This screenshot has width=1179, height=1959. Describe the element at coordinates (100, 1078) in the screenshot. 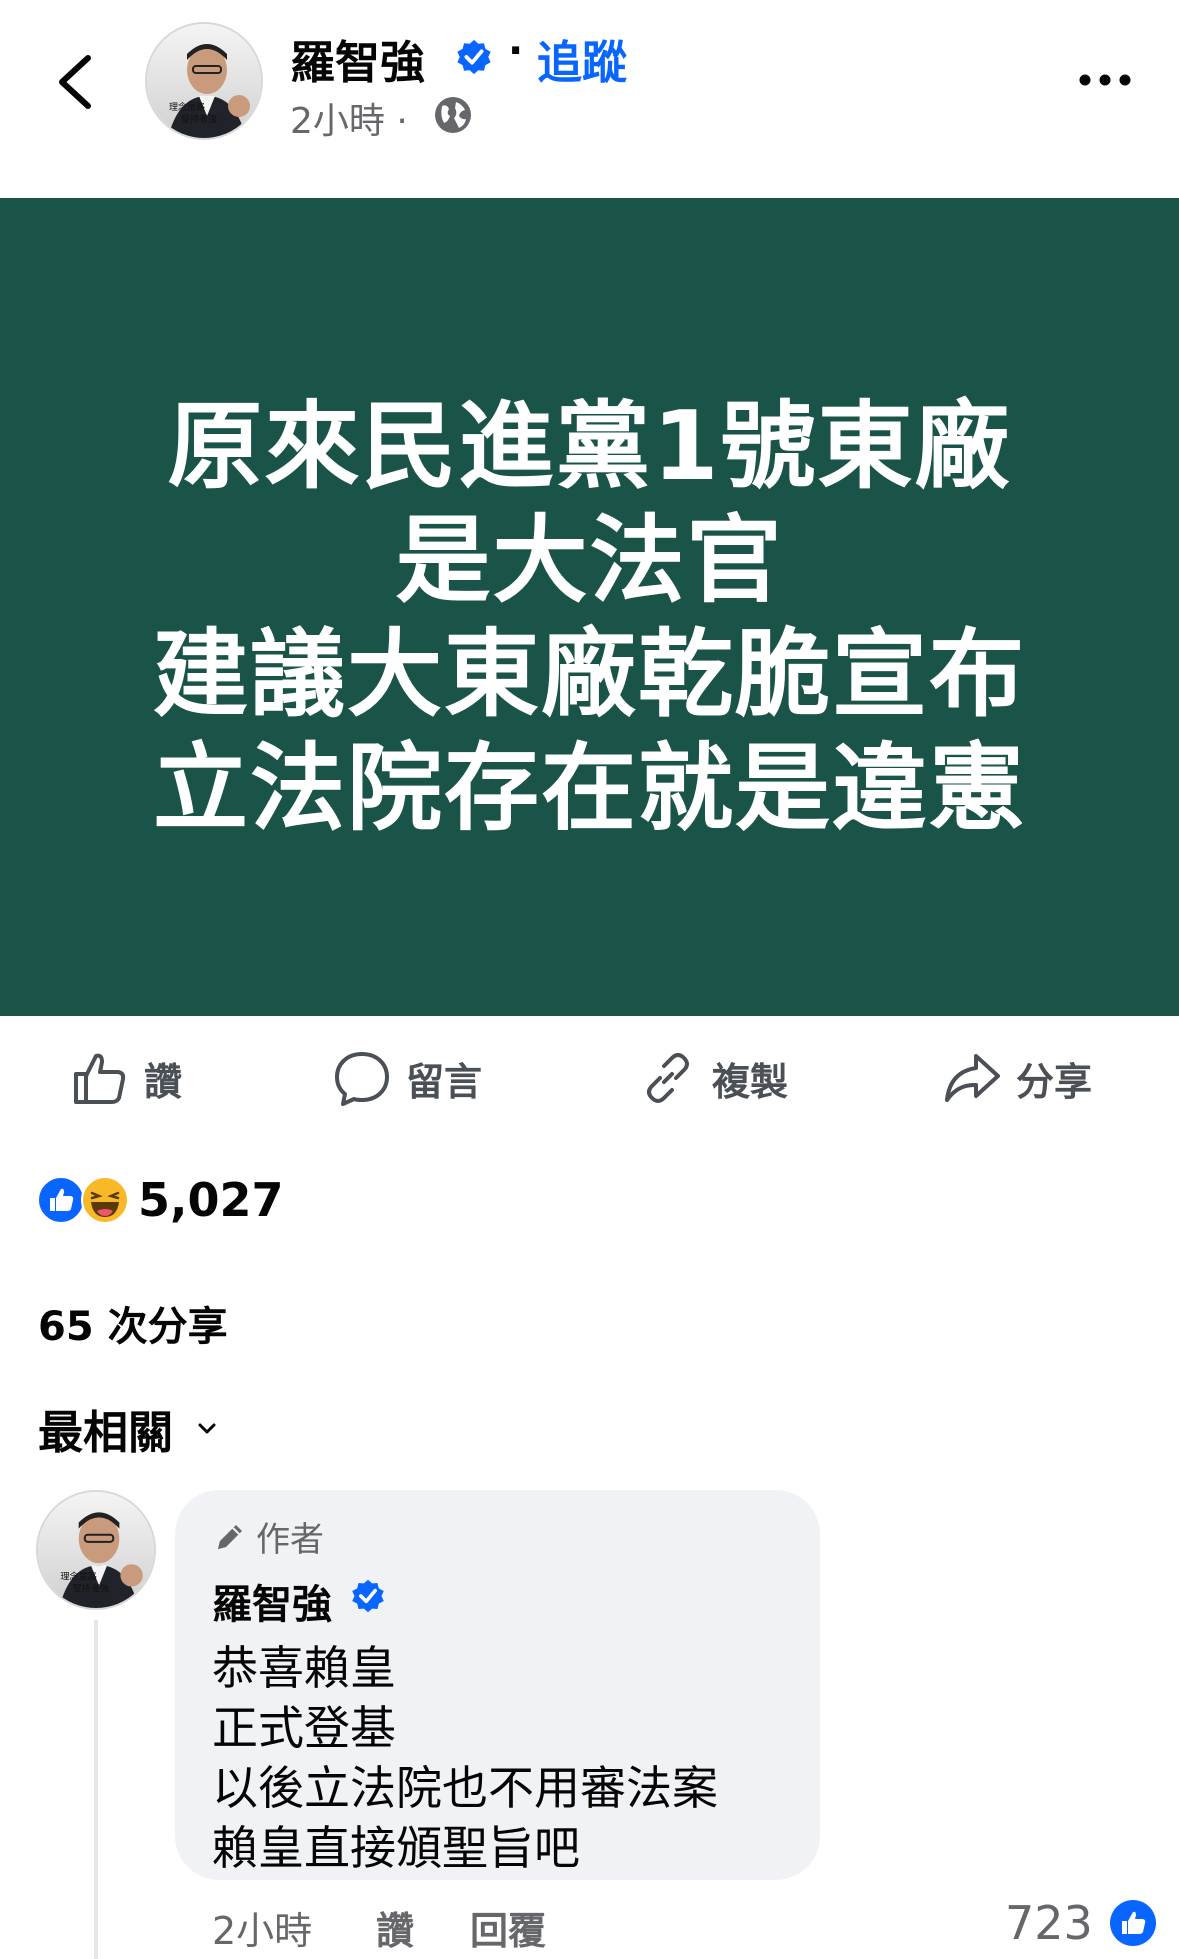

I see `thumbs-up-icon` at that location.